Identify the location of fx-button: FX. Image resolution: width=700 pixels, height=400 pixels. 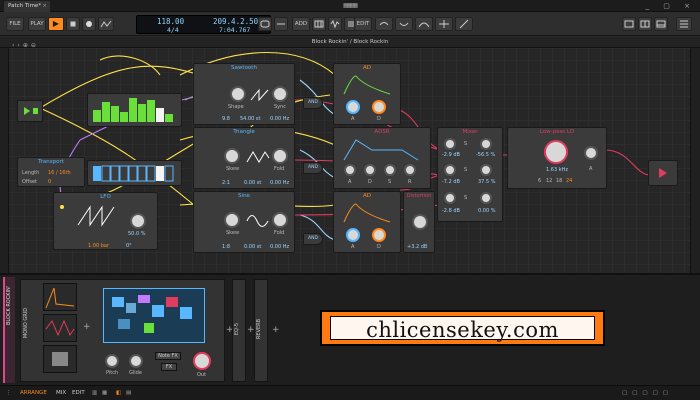
(169, 367).